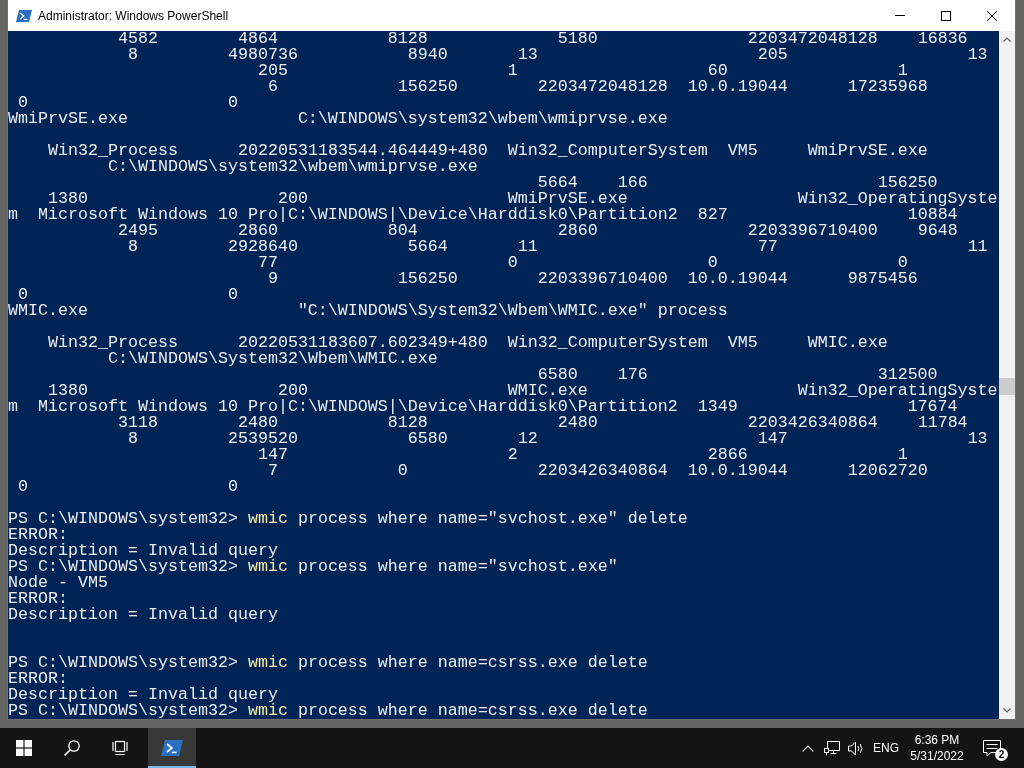  I want to click on search-icon, so click(72, 748).